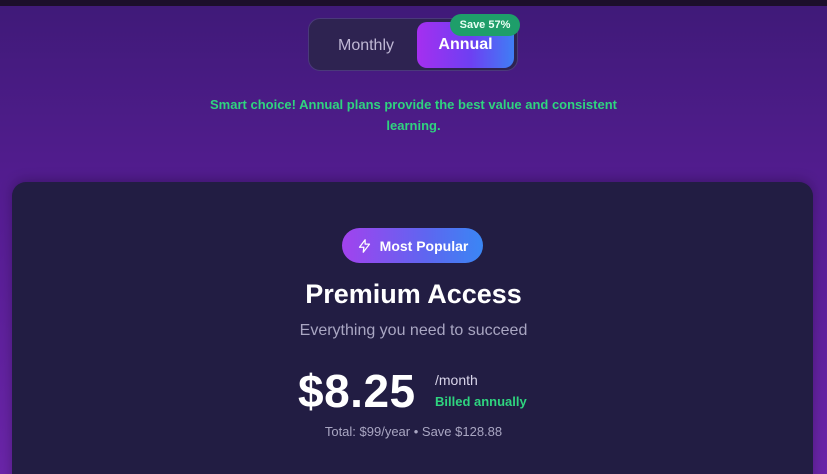 This screenshot has width=827, height=474. What do you see at coordinates (424, 245) in the screenshot?
I see `most-popular-label: Most Popular` at bounding box center [424, 245].